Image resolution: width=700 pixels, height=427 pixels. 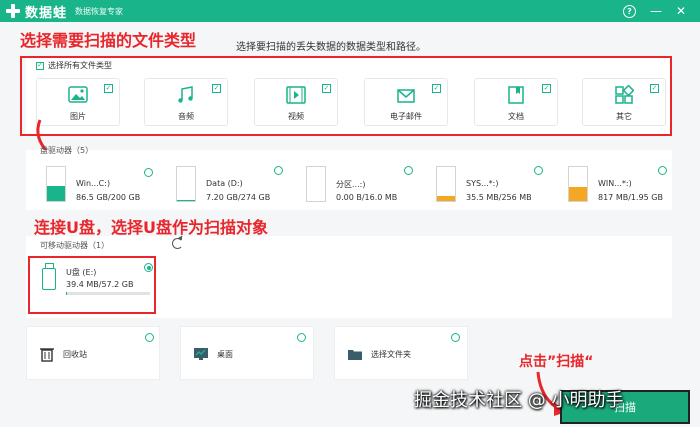 I want to click on drive-name: SYS...*:), so click(x=482, y=183).